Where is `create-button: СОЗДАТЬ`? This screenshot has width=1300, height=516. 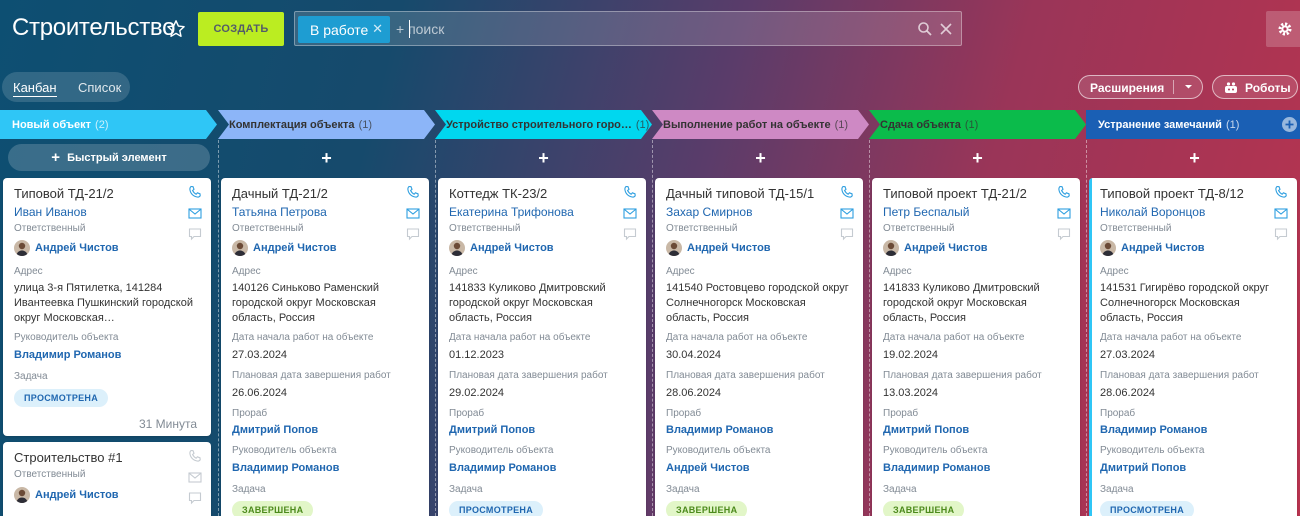
create-button: СОЗДАТЬ is located at coordinates (241, 29).